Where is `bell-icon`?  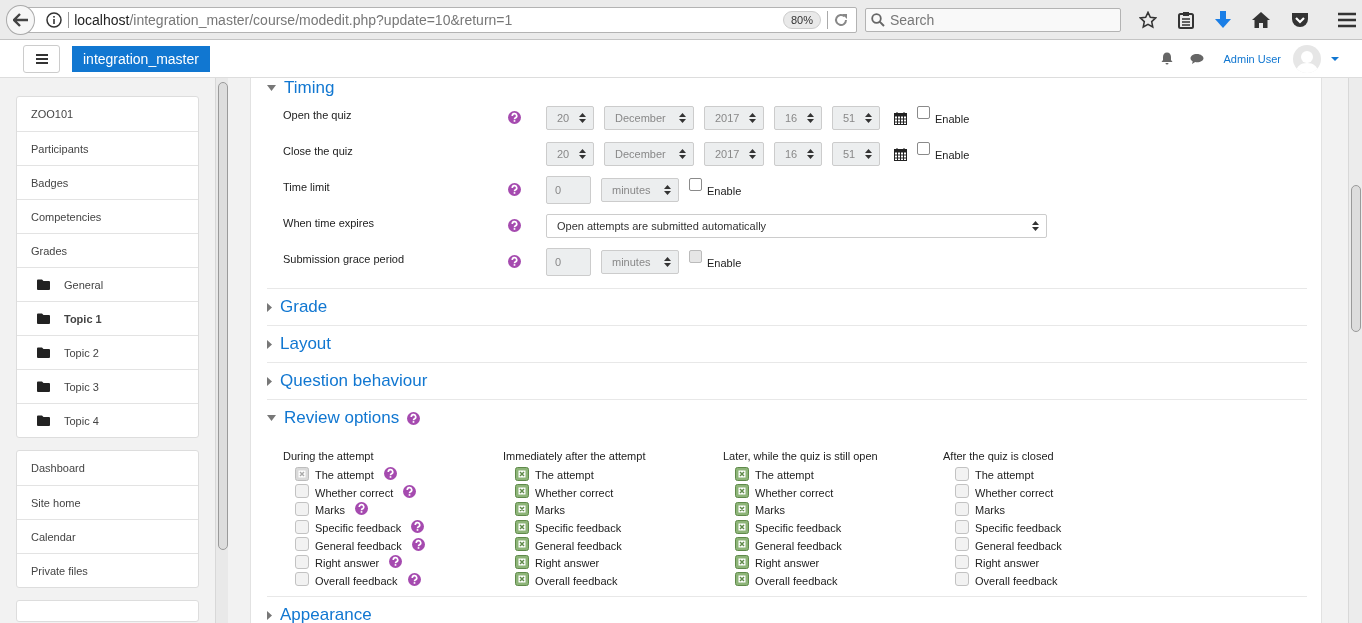
bell-icon is located at coordinates (1166, 58).